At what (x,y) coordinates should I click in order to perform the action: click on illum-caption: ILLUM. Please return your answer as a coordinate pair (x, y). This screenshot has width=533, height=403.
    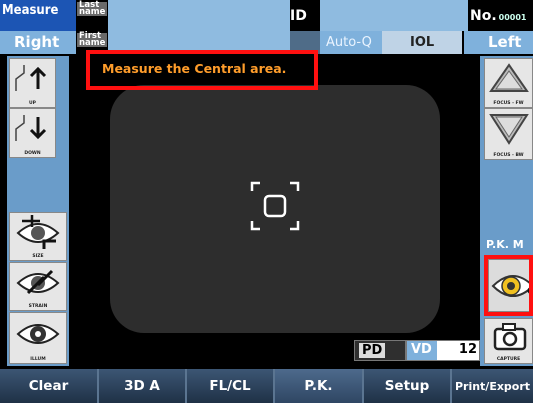
    Looking at the image, I should click on (38, 359).